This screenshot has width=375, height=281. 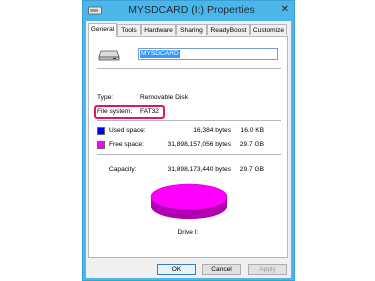 I want to click on capacity-size: 29.7 GB, so click(x=251, y=169).